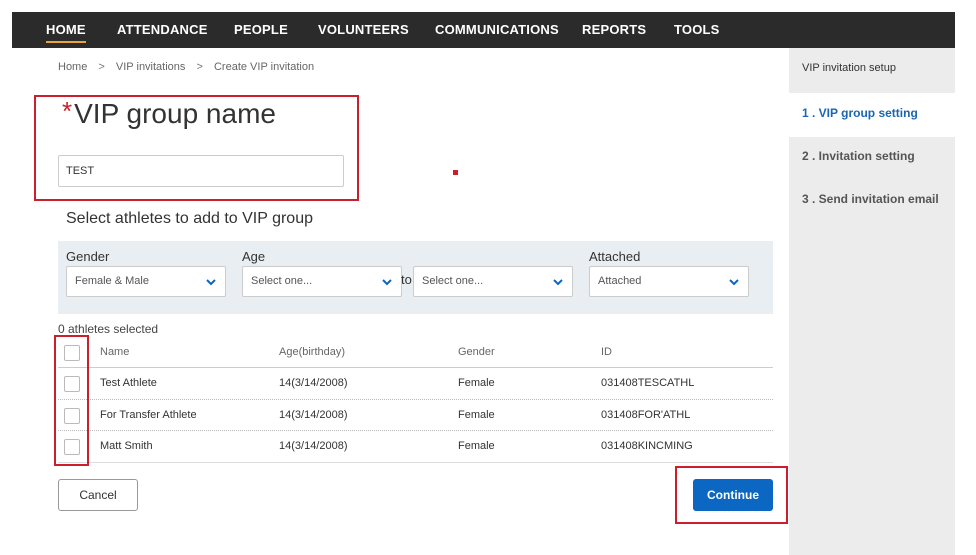 The image size is (976, 555). I want to click on gender-select: Female & Male, so click(146, 281).